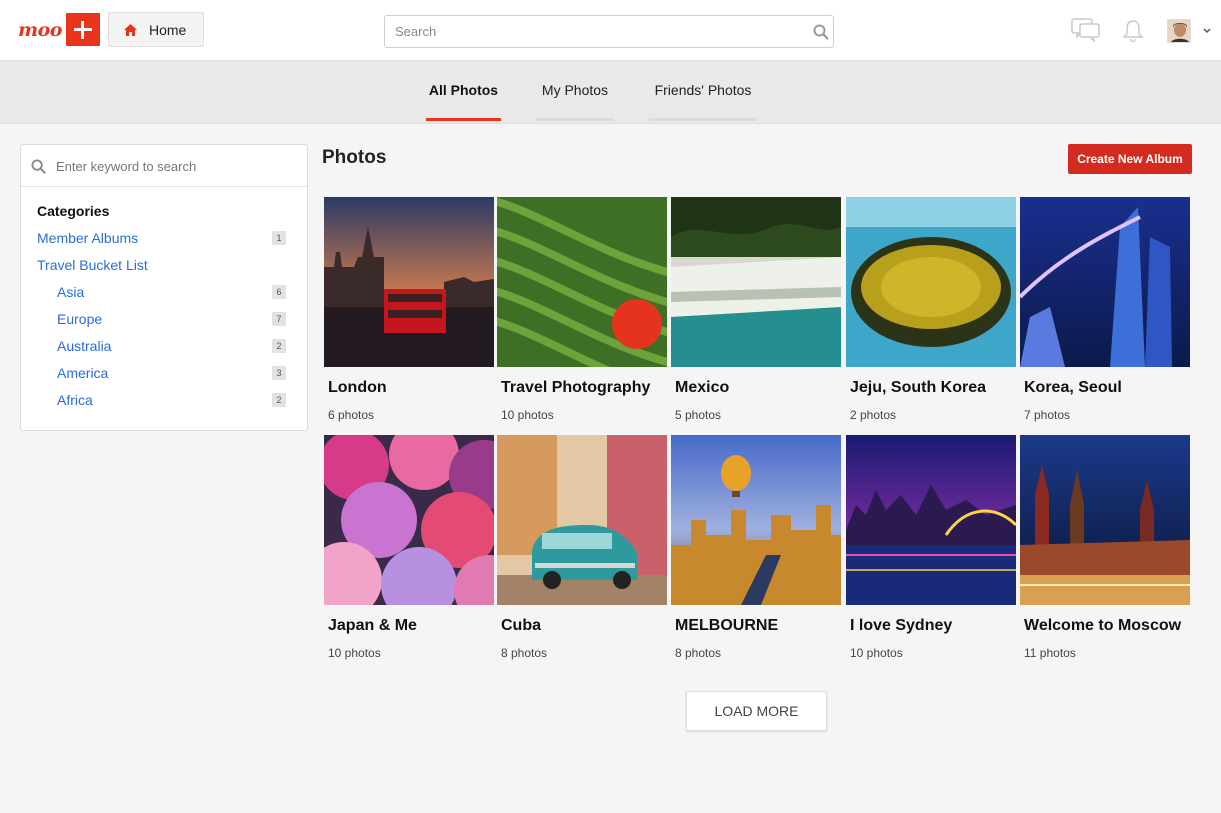 The image size is (1221, 813). I want to click on page-title: Photos, so click(354, 157).